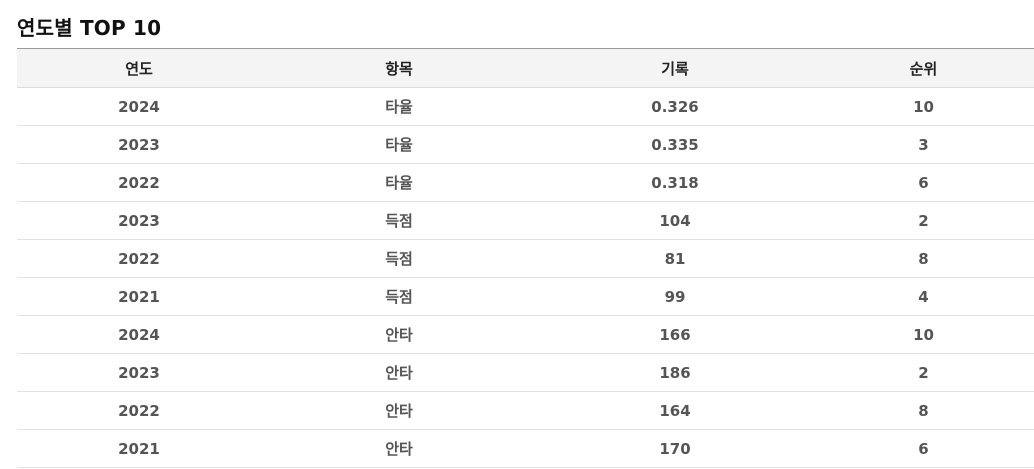  Describe the element at coordinates (923, 68) in the screenshot. I see `header-rank: 순위` at that location.